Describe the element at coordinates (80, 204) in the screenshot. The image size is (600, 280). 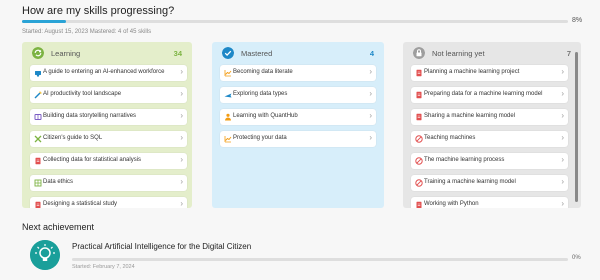
I see `learning-item-label: Designing a statistical study` at that location.